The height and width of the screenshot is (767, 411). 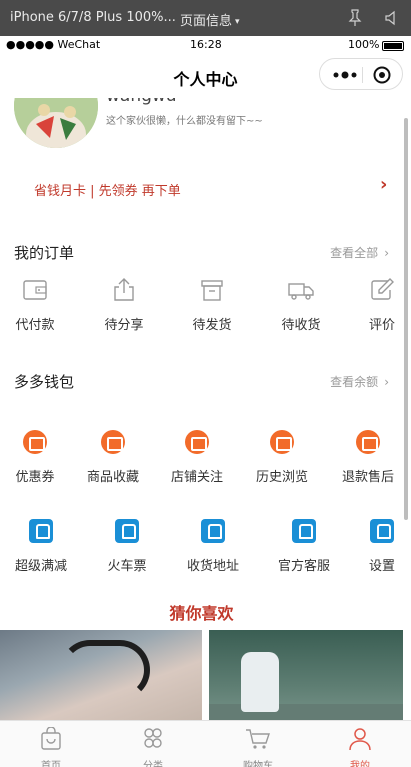 I want to click on order-item-to-share: 待分享, so click(x=124, y=306).